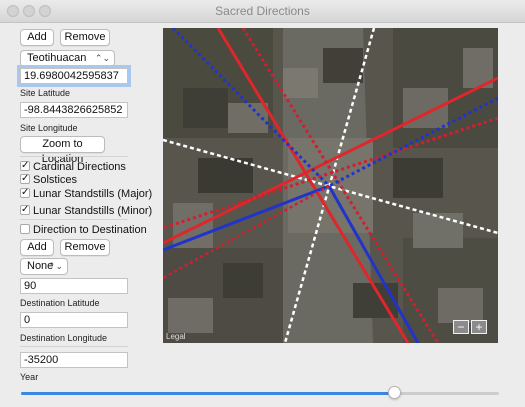 This screenshot has width=525, height=407. What do you see at coordinates (37, 247) in the screenshot?
I see `add-destination-button: Add` at bounding box center [37, 247].